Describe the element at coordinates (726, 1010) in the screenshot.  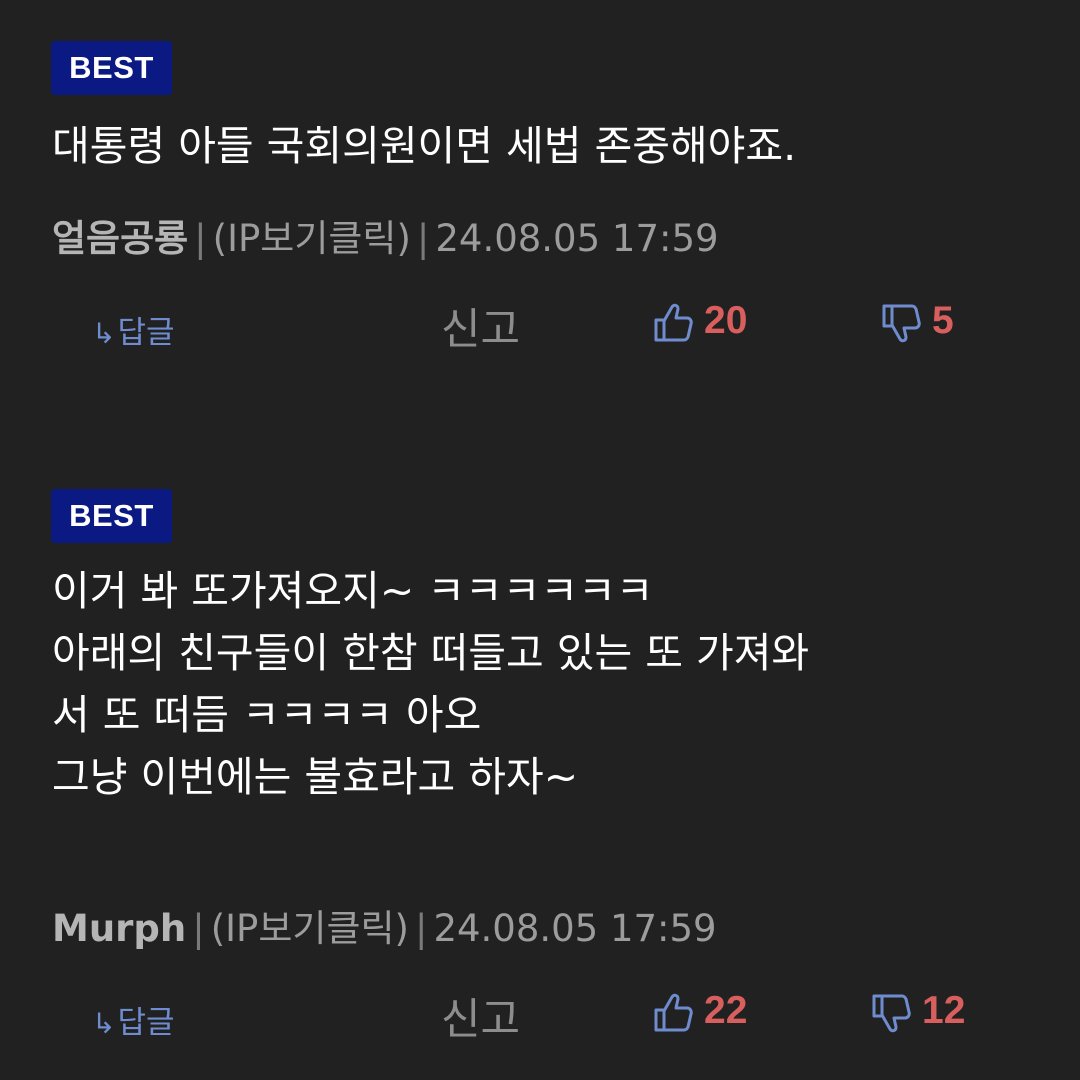
I see `like-count: 22` at that location.